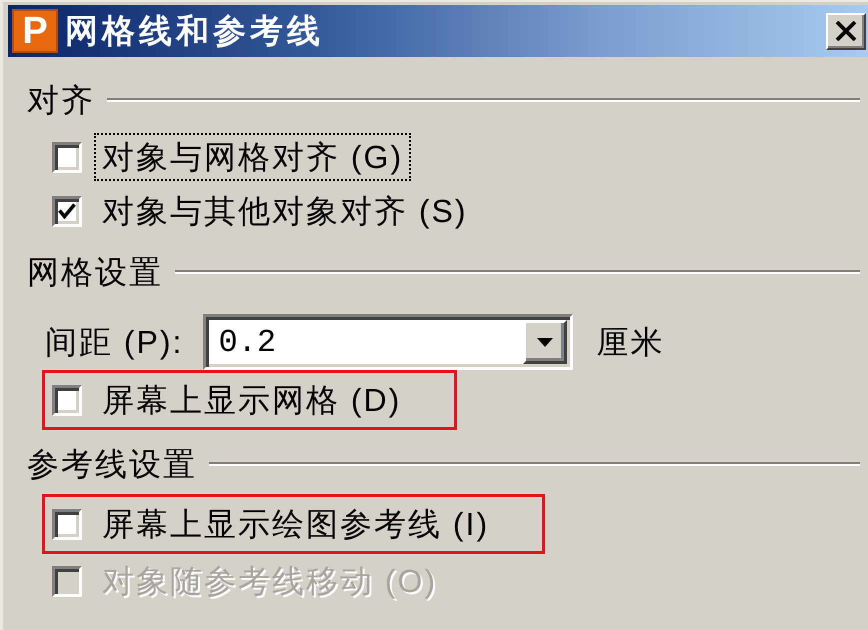 This screenshot has height=630, width=868. I want to click on close-button, so click(846, 31).